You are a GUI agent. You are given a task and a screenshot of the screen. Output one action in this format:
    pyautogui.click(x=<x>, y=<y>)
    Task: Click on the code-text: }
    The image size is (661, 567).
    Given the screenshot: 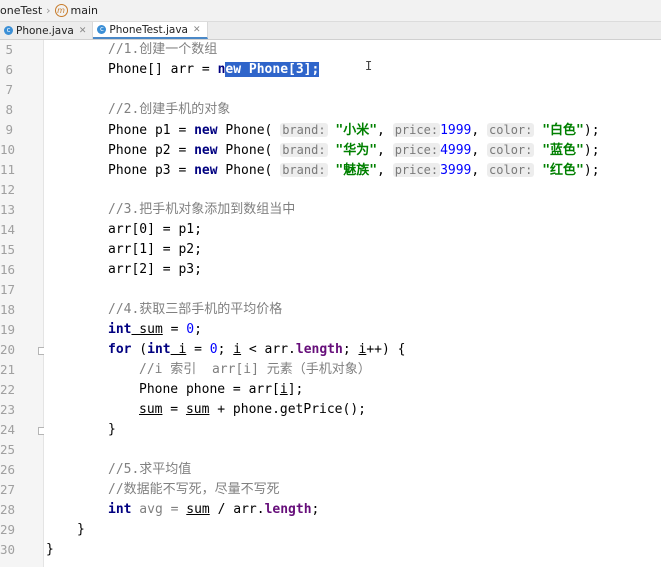 What is the action you would take?
    pyautogui.click(x=81, y=529)
    